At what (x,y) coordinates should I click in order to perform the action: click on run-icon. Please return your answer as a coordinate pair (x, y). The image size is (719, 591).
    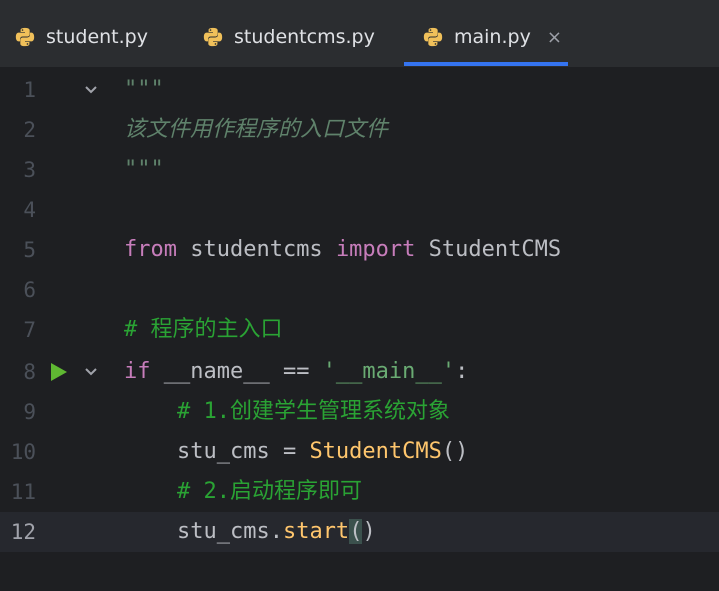
    Looking at the image, I should click on (59, 372).